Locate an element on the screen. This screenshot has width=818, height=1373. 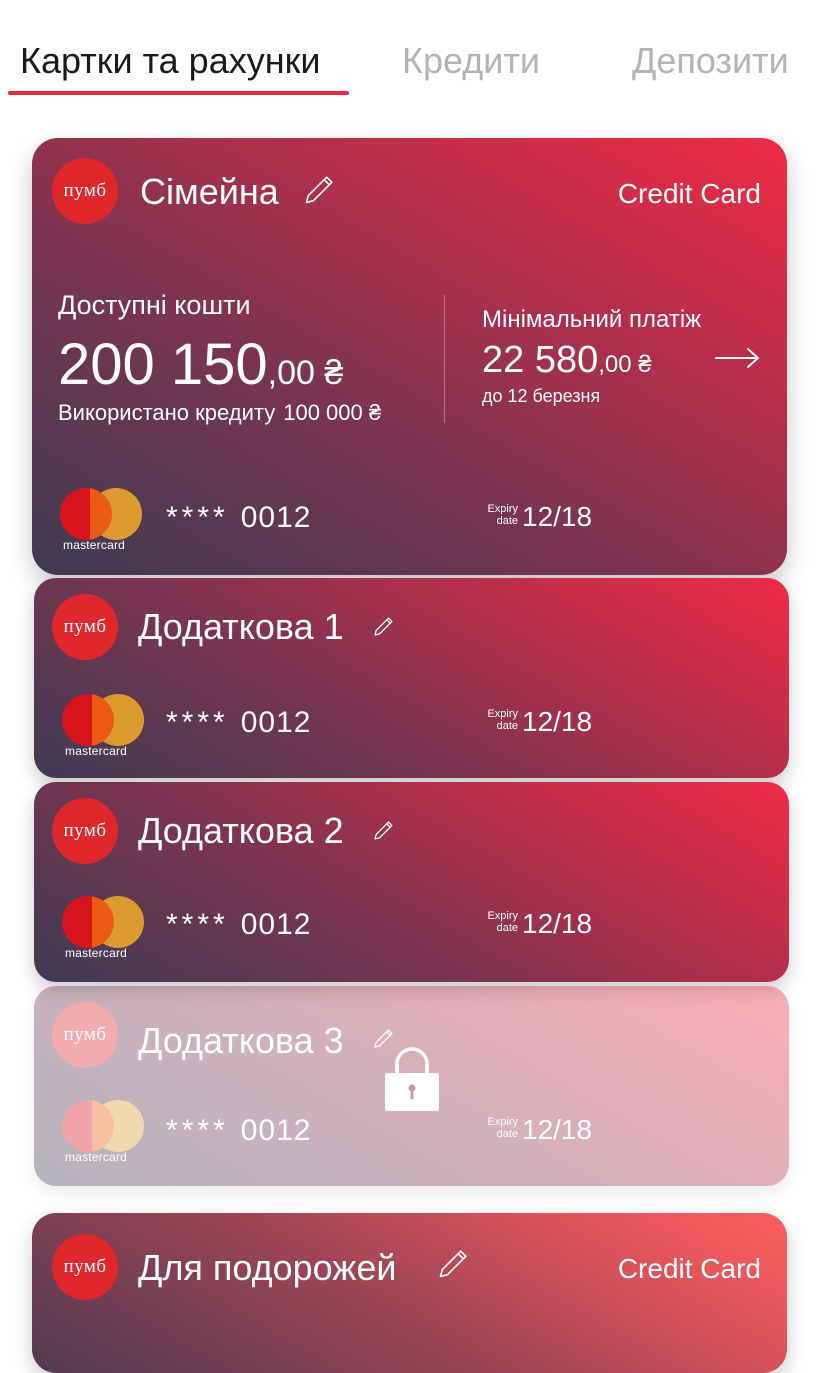
tab-cards-accounts: Картки та рахунки is located at coordinates (170, 61).